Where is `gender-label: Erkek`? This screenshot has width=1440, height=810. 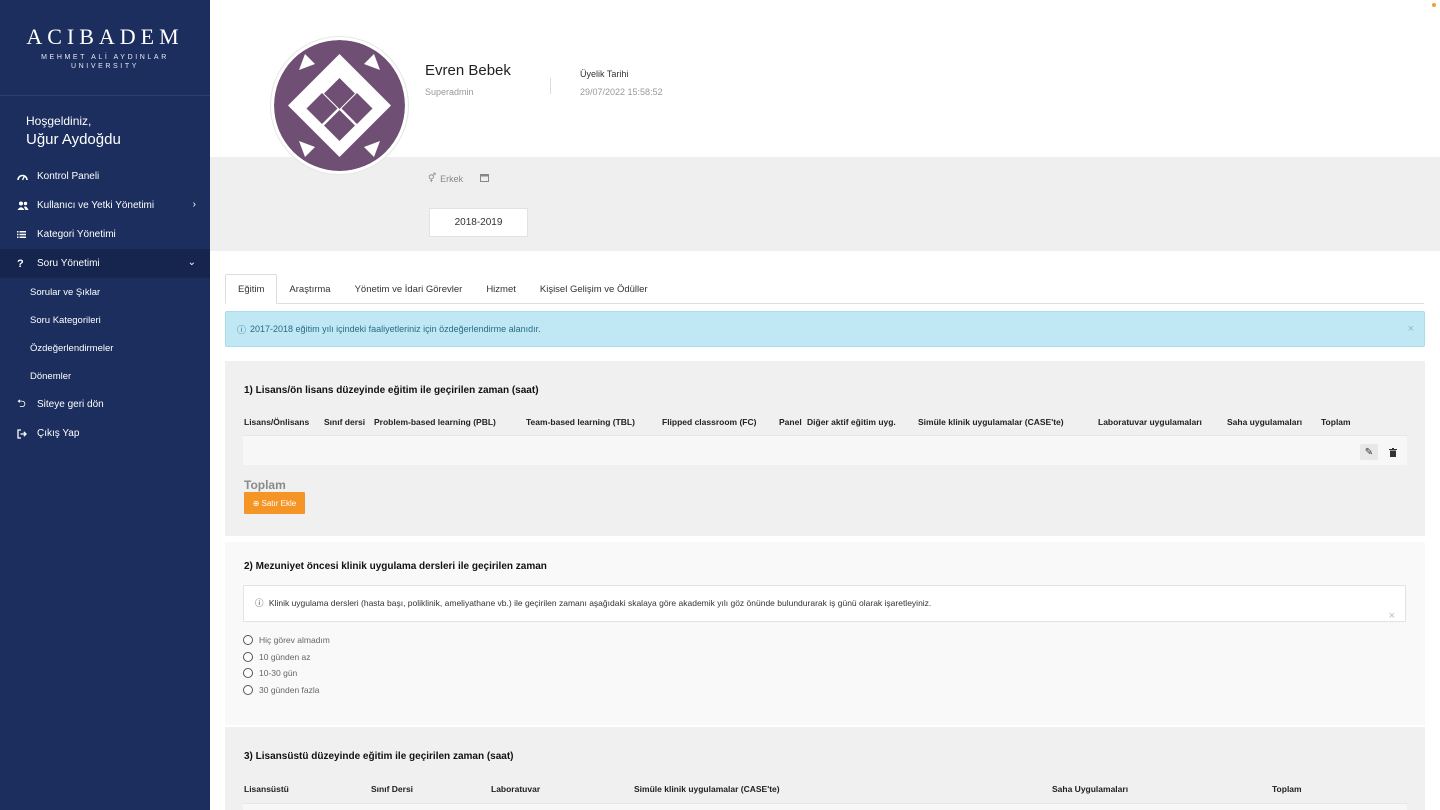 gender-label: Erkek is located at coordinates (452, 178).